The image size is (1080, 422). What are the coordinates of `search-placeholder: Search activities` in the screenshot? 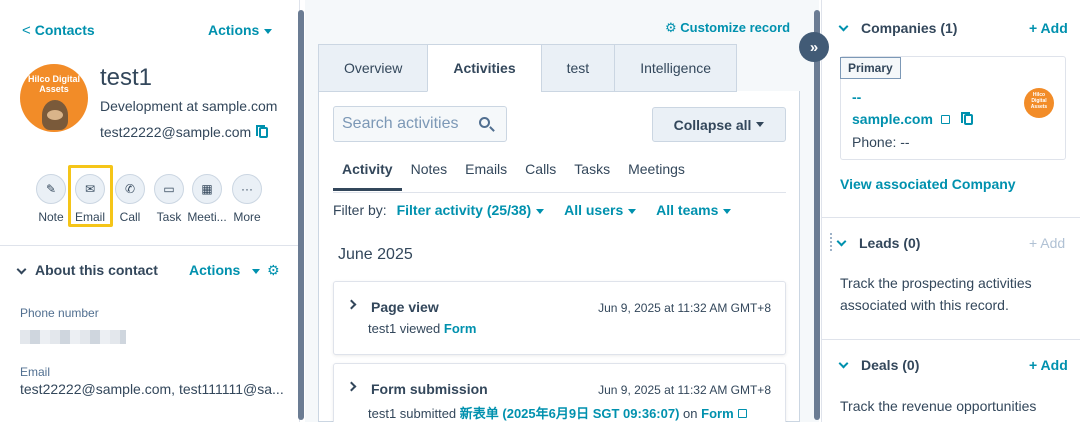 It's located at (400, 123).